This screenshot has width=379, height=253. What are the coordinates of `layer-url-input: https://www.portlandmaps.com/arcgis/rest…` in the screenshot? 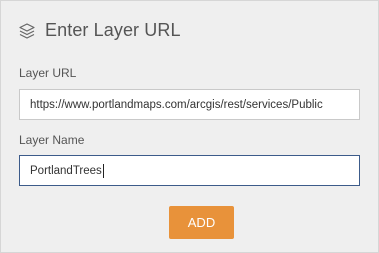 It's located at (189, 104).